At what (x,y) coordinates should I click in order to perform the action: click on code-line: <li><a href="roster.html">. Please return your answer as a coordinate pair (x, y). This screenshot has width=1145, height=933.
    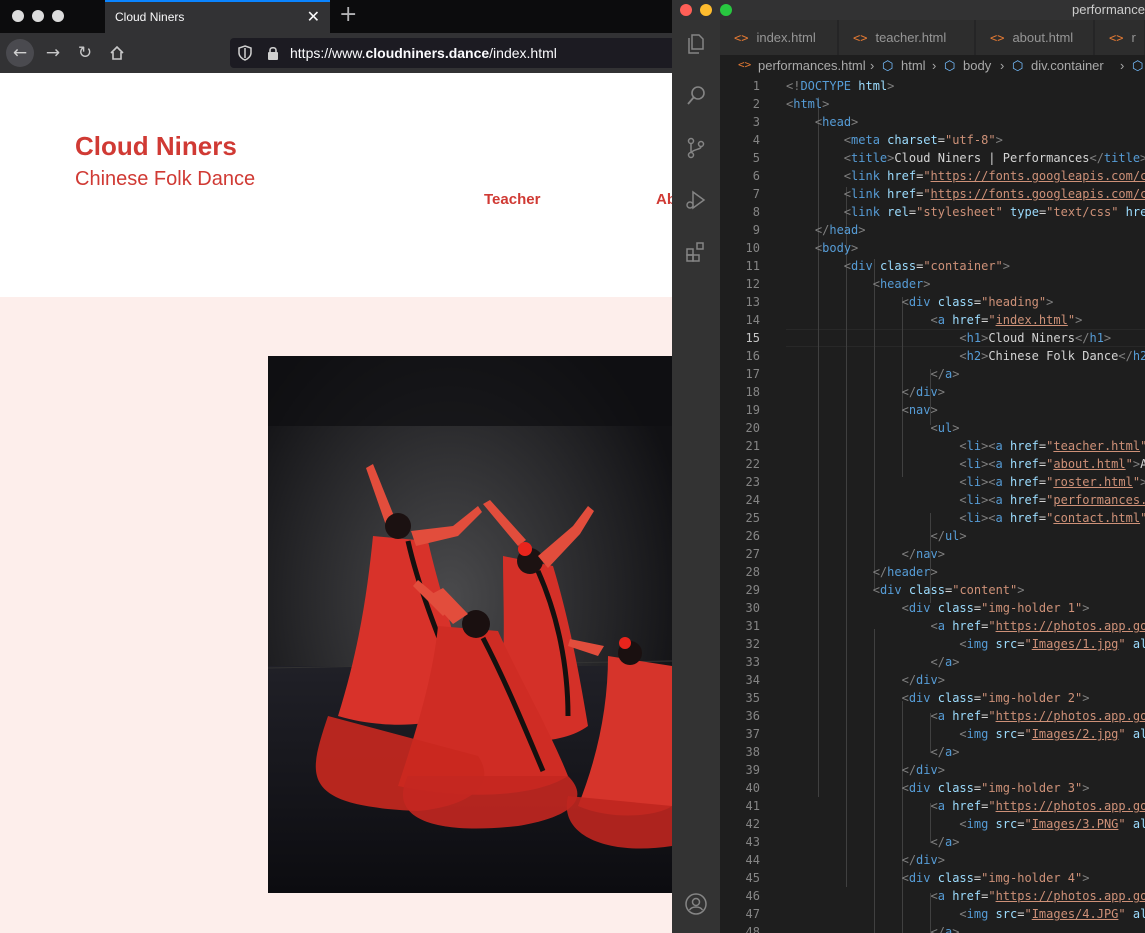
    Looking at the image, I should click on (965, 482).